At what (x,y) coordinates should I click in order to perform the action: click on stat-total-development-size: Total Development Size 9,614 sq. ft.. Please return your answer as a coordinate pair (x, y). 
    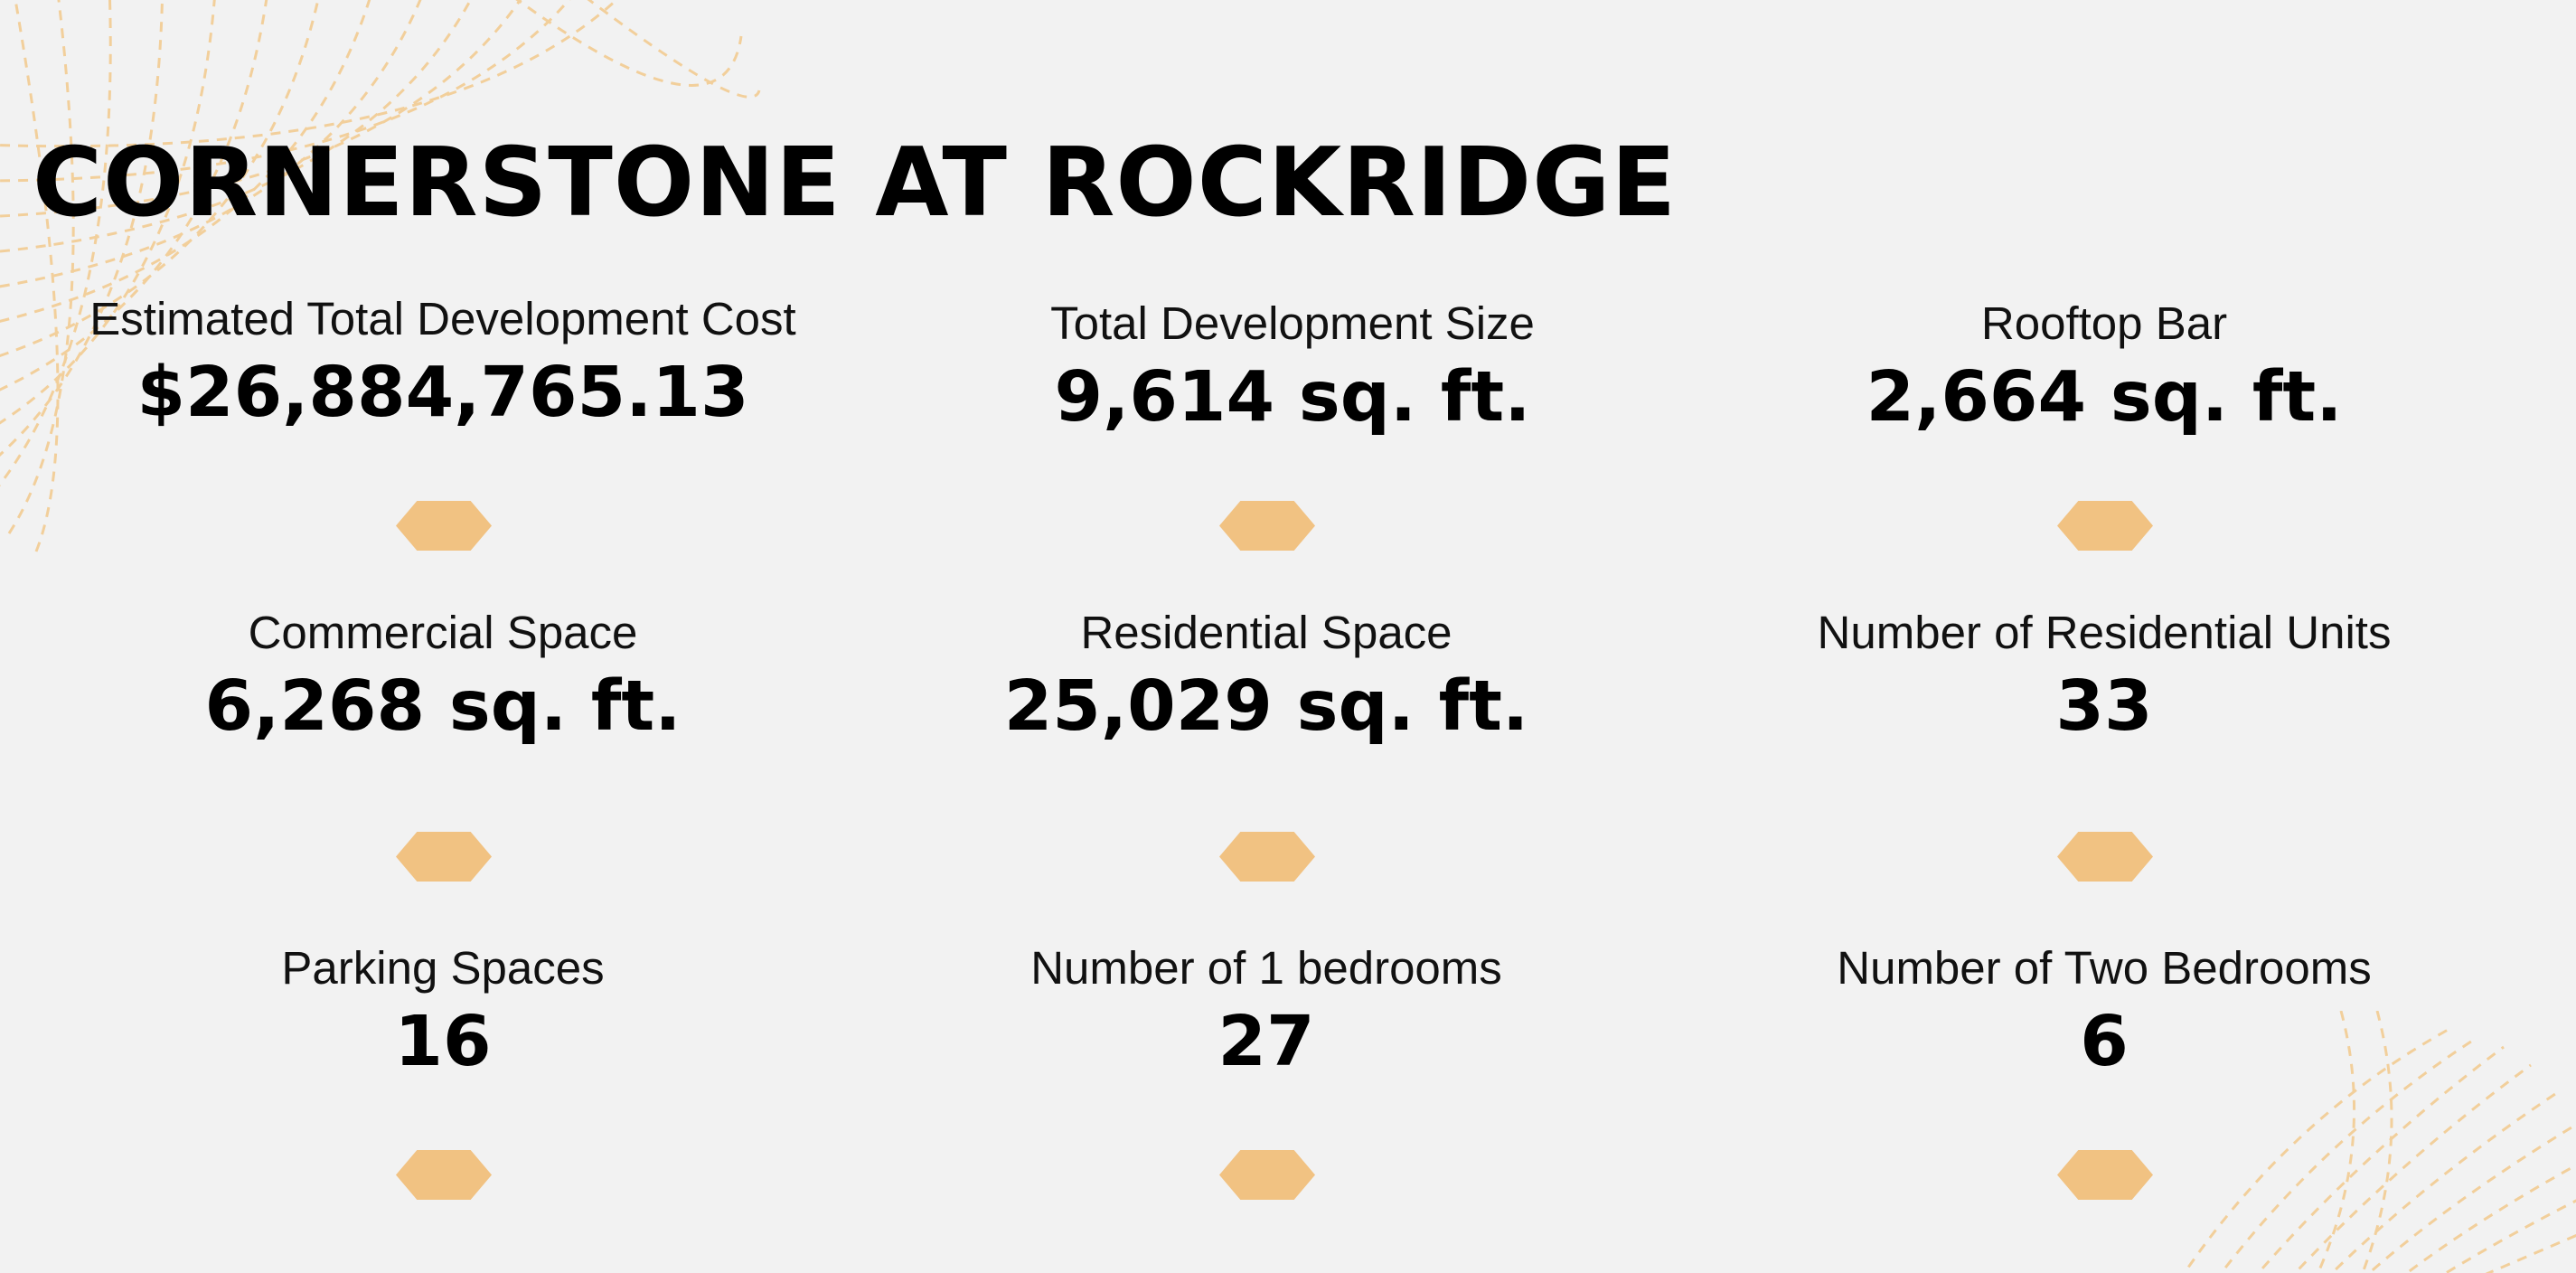
    Looking at the image, I should click on (1292, 368).